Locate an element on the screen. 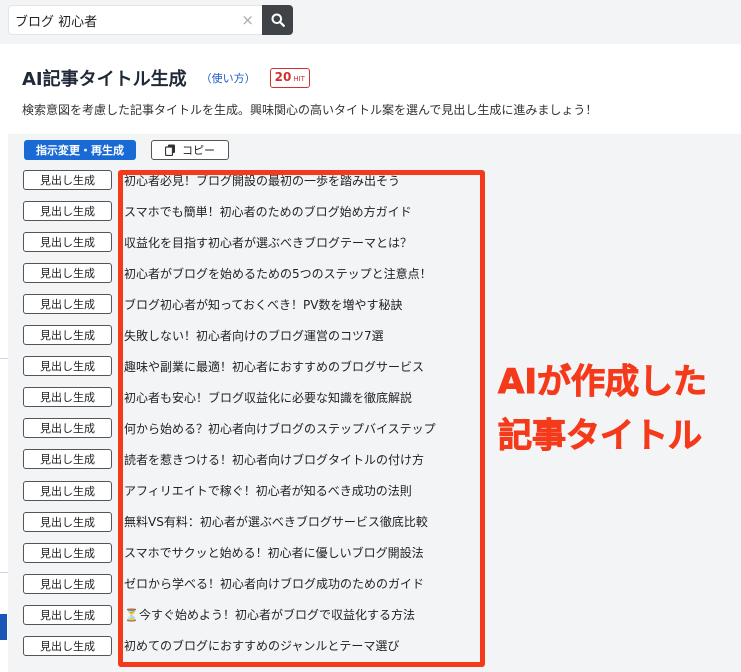  list-item: 見出し生成 収益化を目指す初心者が選ぶべきブログテーマとは？ is located at coordinates (218, 242).